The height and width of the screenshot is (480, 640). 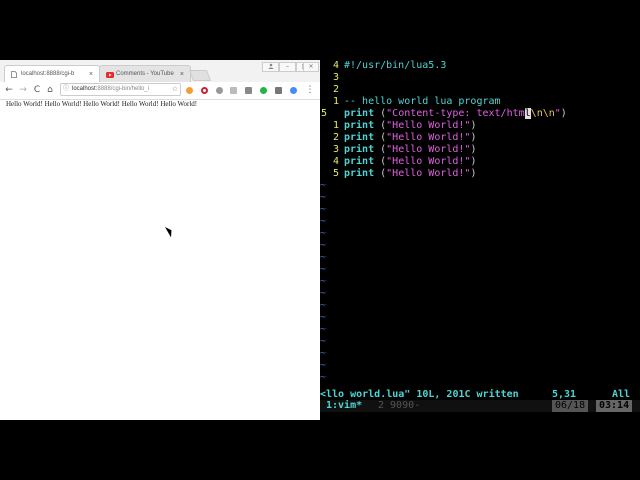 I want to click on chrome-extension-icon, so click(x=293, y=90).